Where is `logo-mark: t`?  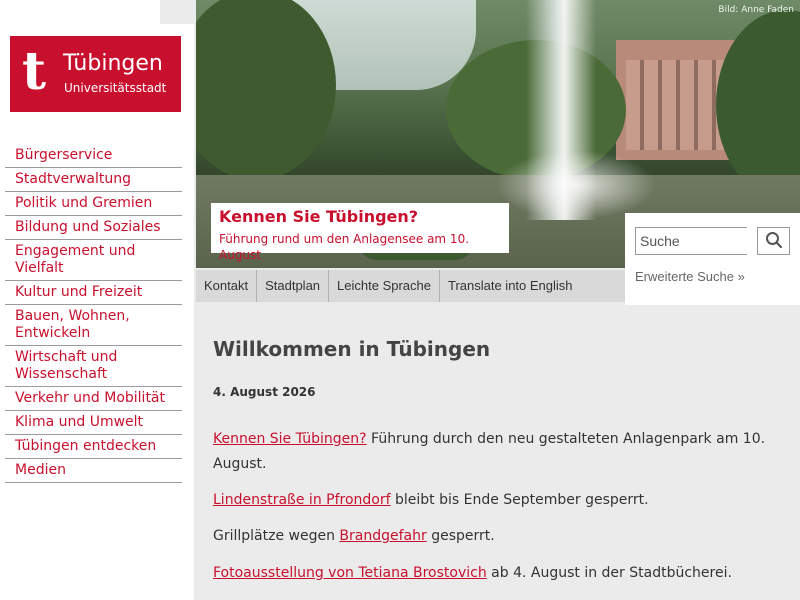 logo-mark: t is located at coordinates (34, 71).